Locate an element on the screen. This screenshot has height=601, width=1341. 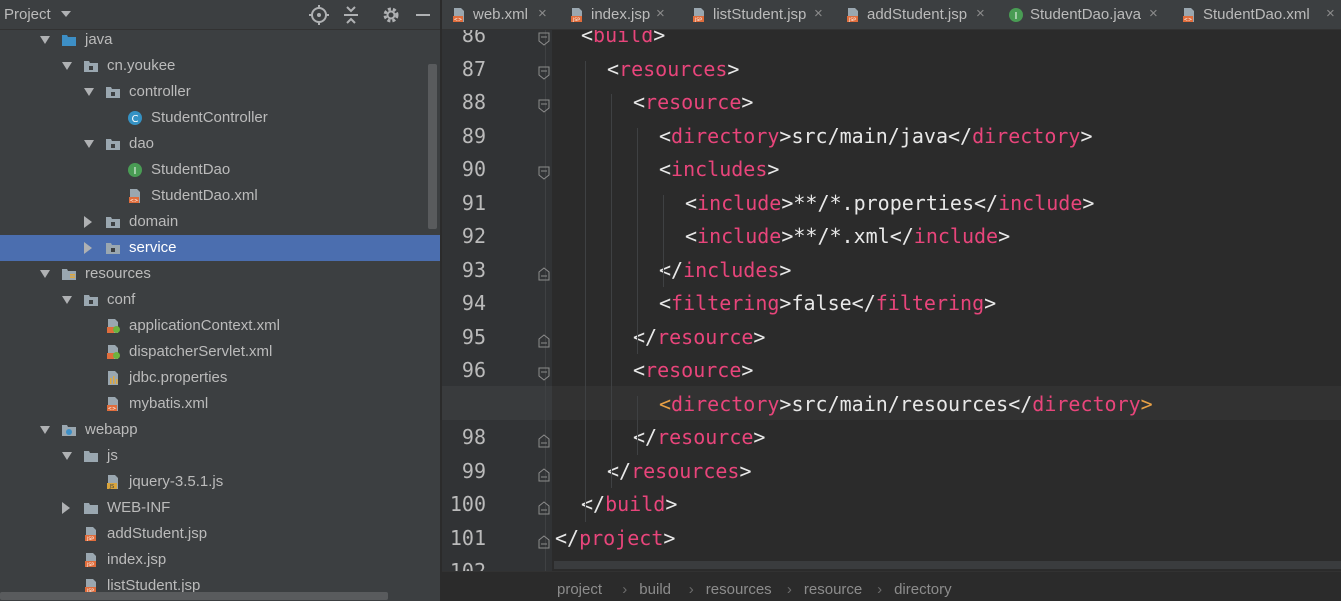
gear-icon is located at coordinates (391, 15).